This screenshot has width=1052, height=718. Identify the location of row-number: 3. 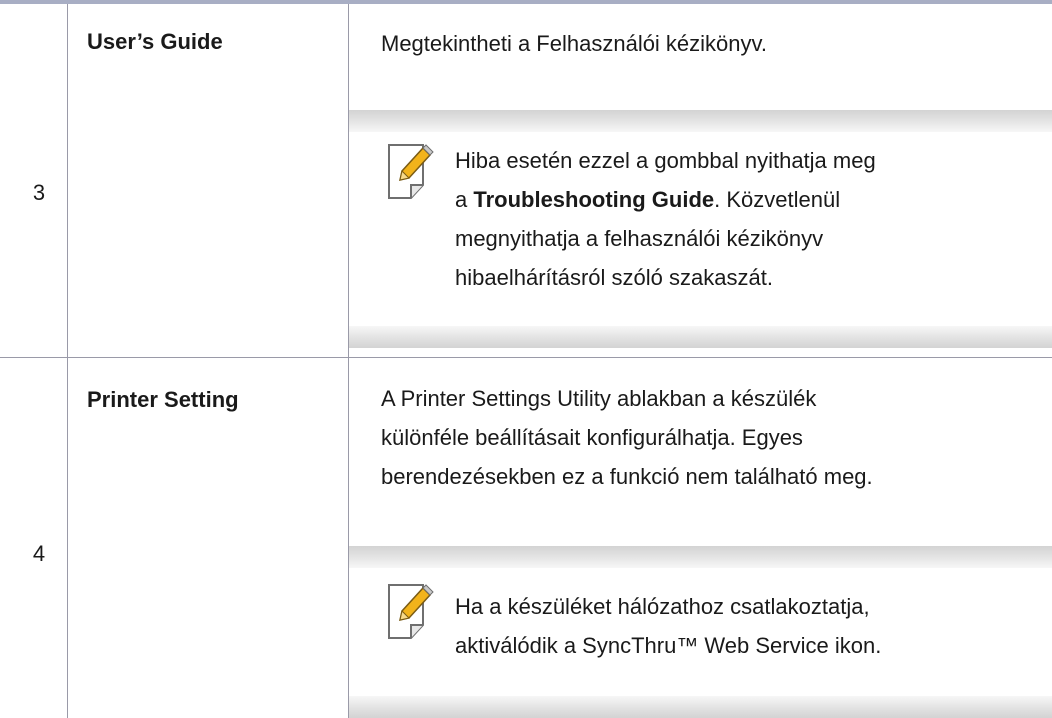
(39, 192).